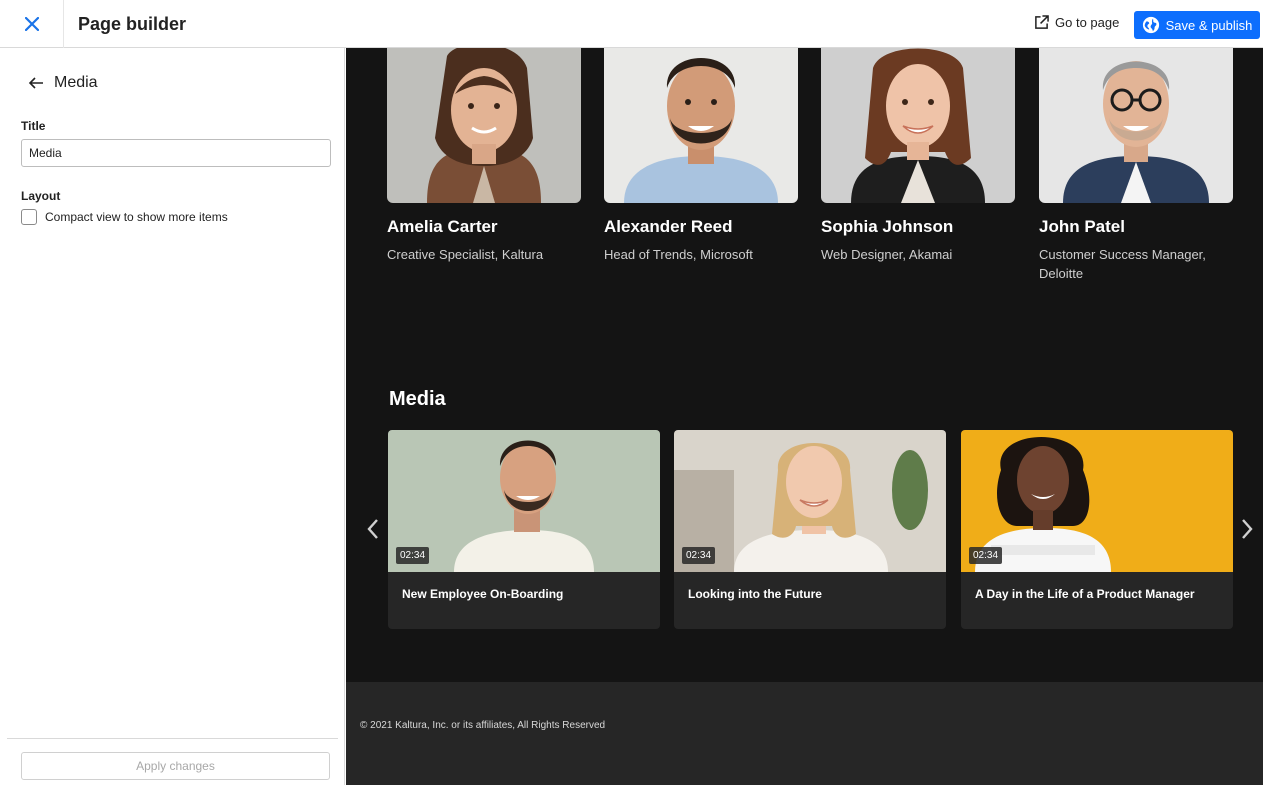  I want to click on media-title: Looking into the Future, so click(755, 594).